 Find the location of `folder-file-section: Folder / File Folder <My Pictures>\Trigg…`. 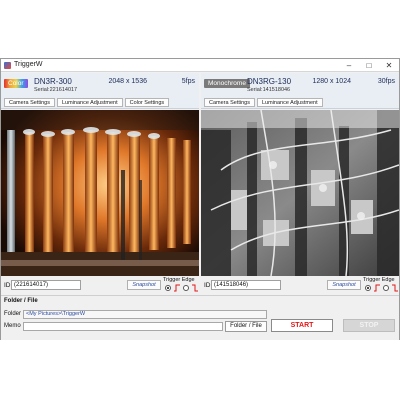

folder-file-section: Folder / File Folder <My Pictures>\Trigg… is located at coordinates (200, 317).